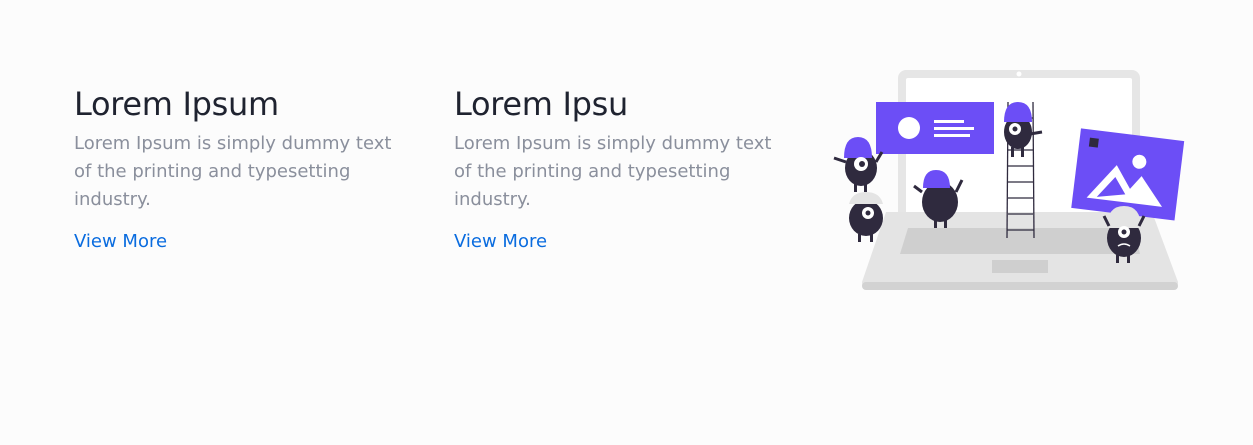 The height and width of the screenshot is (445, 1253). Describe the element at coordinates (1019, 74) in the screenshot. I see `laptop-camera` at that location.